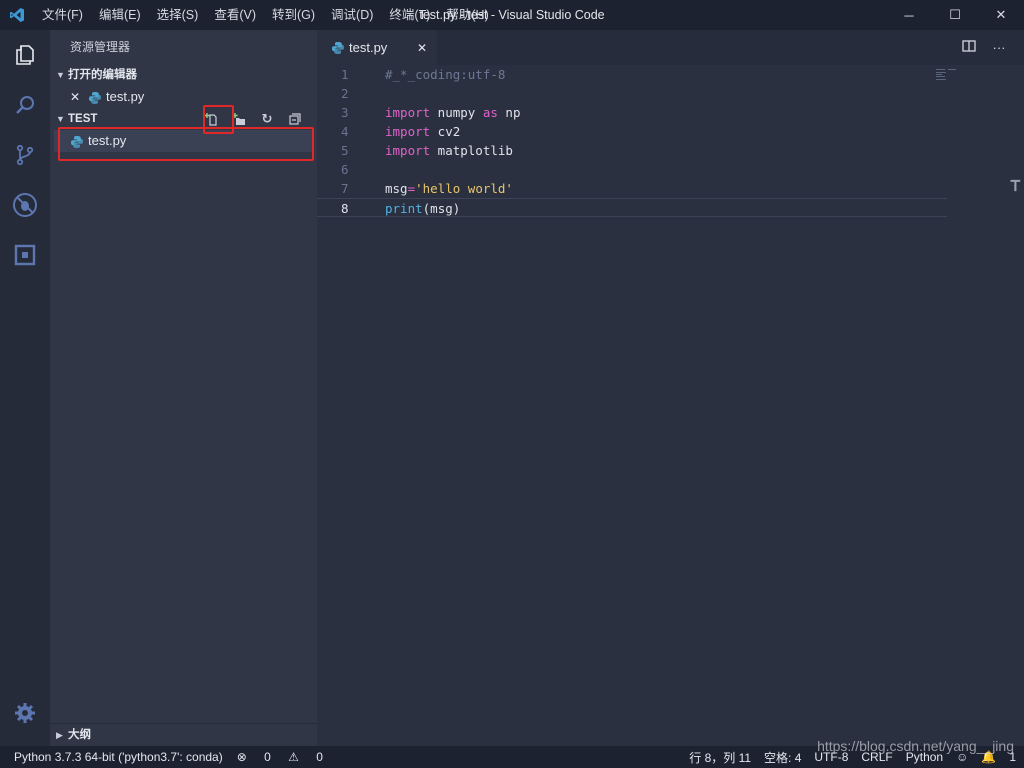  What do you see at coordinates (471, 150) in the screenshot?
I see `code-token: matplotlib` at bounding box center [471, 150].